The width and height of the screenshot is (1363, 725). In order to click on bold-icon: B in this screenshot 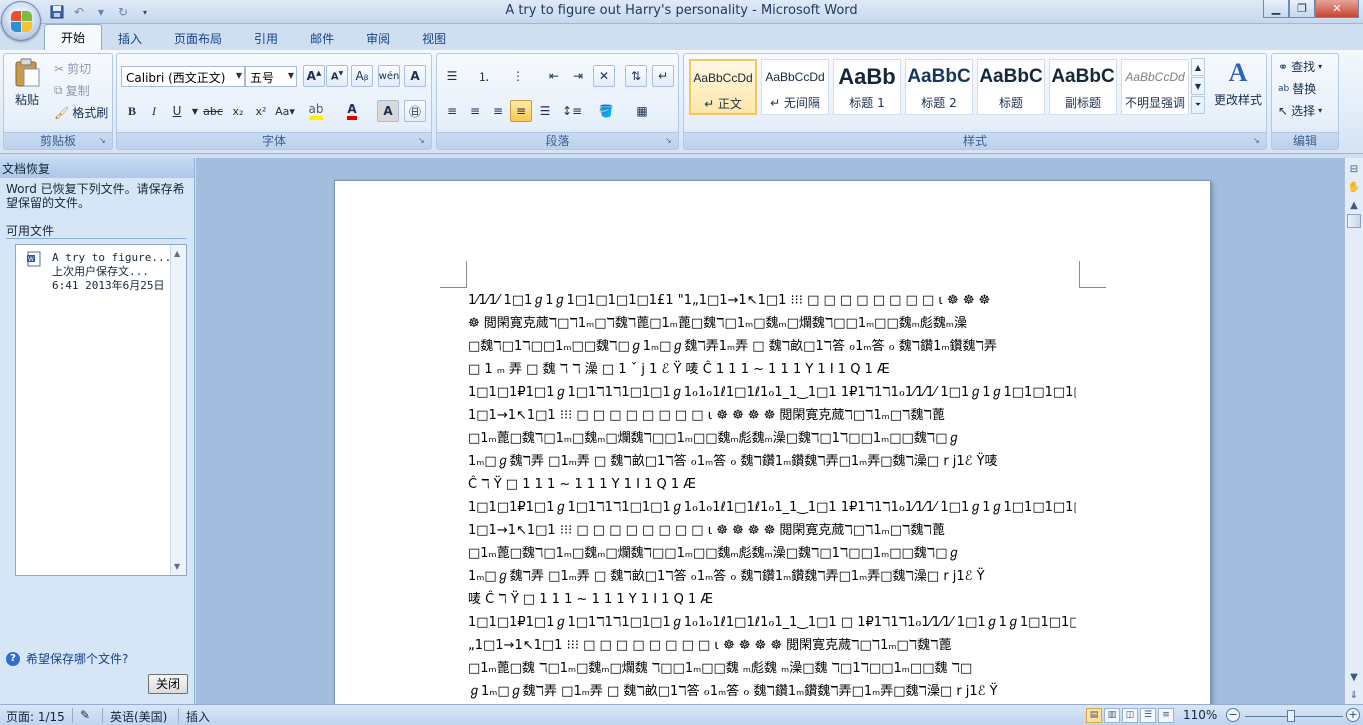, I will do `click(132, 111)`.